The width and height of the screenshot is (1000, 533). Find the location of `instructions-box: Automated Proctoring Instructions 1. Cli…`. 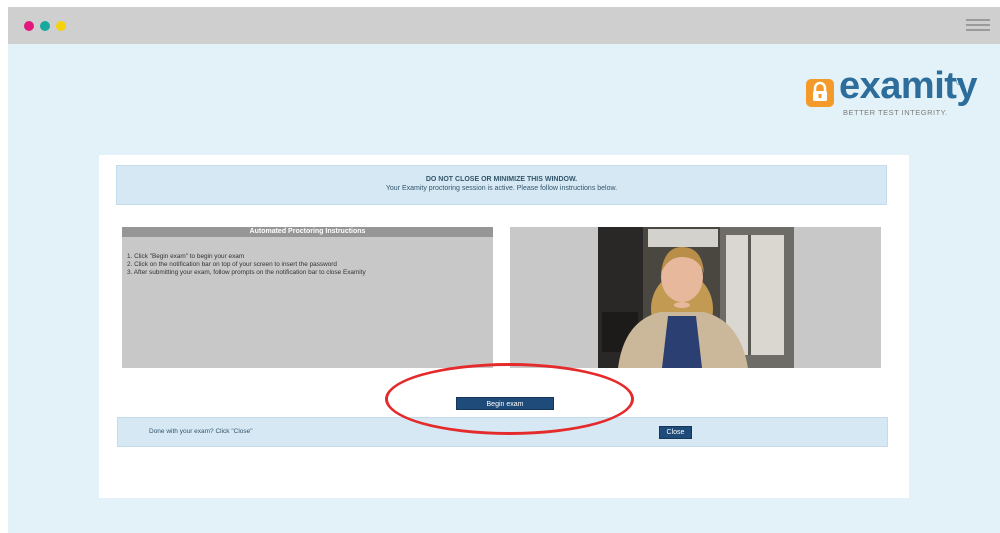

instructions-box: Automated Proctoring Instructions 1. Cli… is located at coordinates (307, 297).